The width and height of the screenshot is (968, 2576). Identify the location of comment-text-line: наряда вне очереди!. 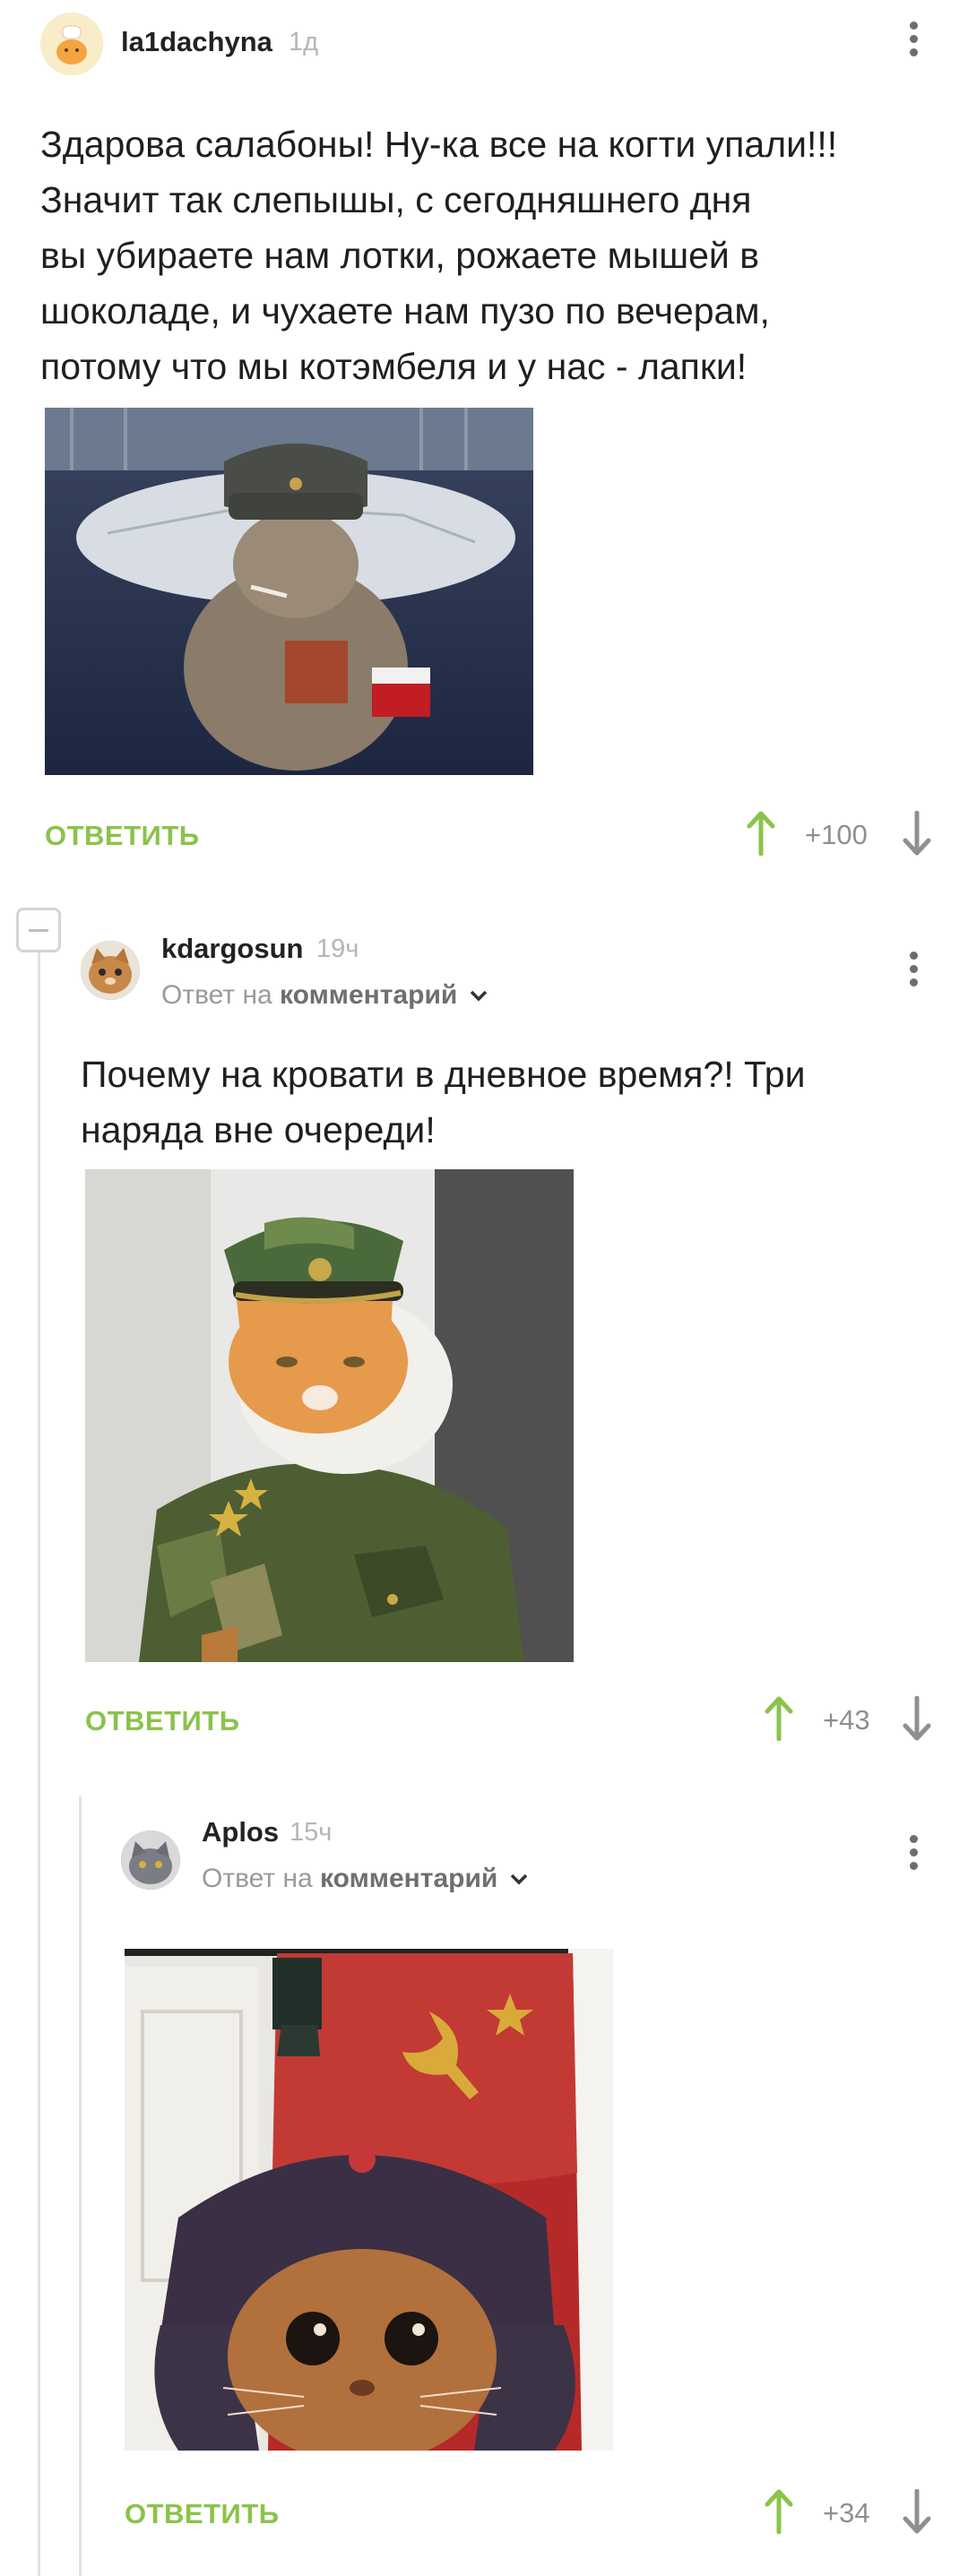
(258, 1129).